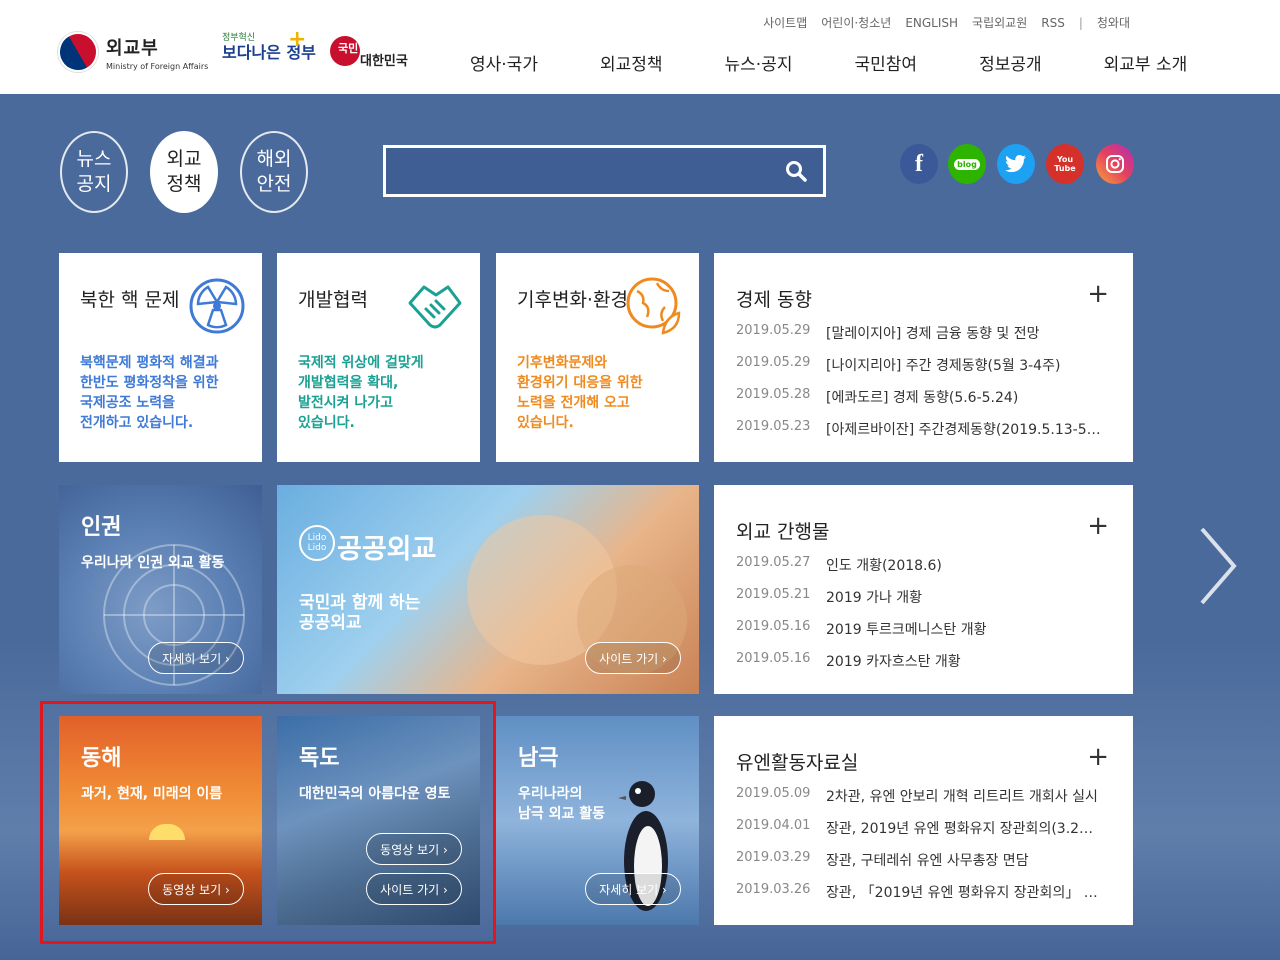  What do you see at coordinates (631, 62) in the screenshot?
I see `nav-policy: 외교정책` at bounding box center [631, 62].